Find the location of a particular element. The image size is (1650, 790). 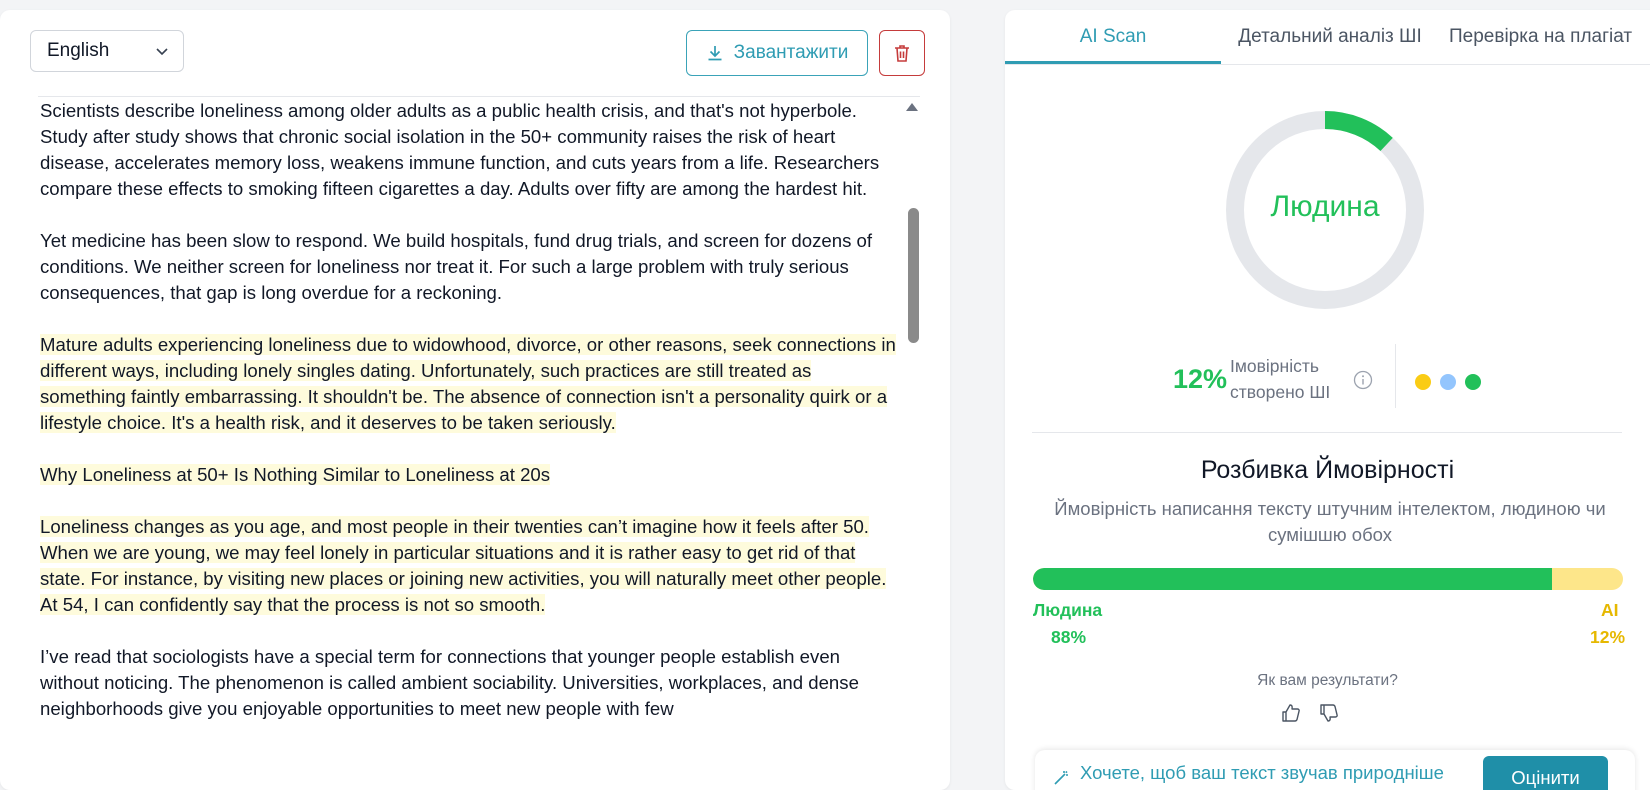

human-percent: 88% is located at coordinates (1069, 637).